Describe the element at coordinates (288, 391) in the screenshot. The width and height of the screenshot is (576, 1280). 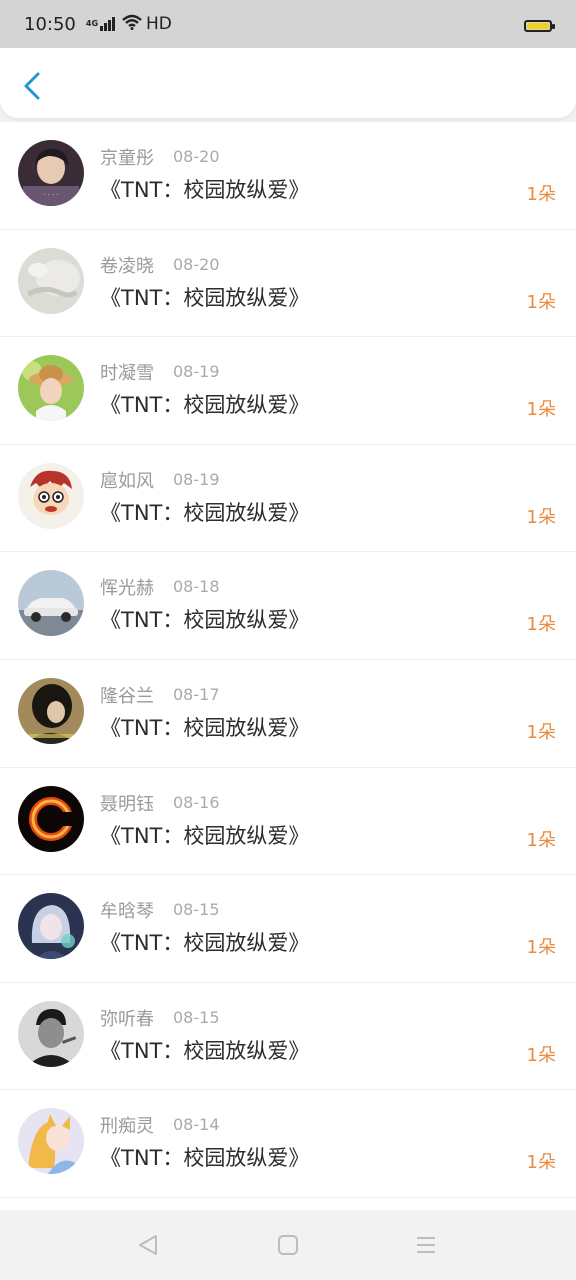
I see `list-item: 时凝雪 08-19 《TNT：校园放纵爱》 1朵` at that location.